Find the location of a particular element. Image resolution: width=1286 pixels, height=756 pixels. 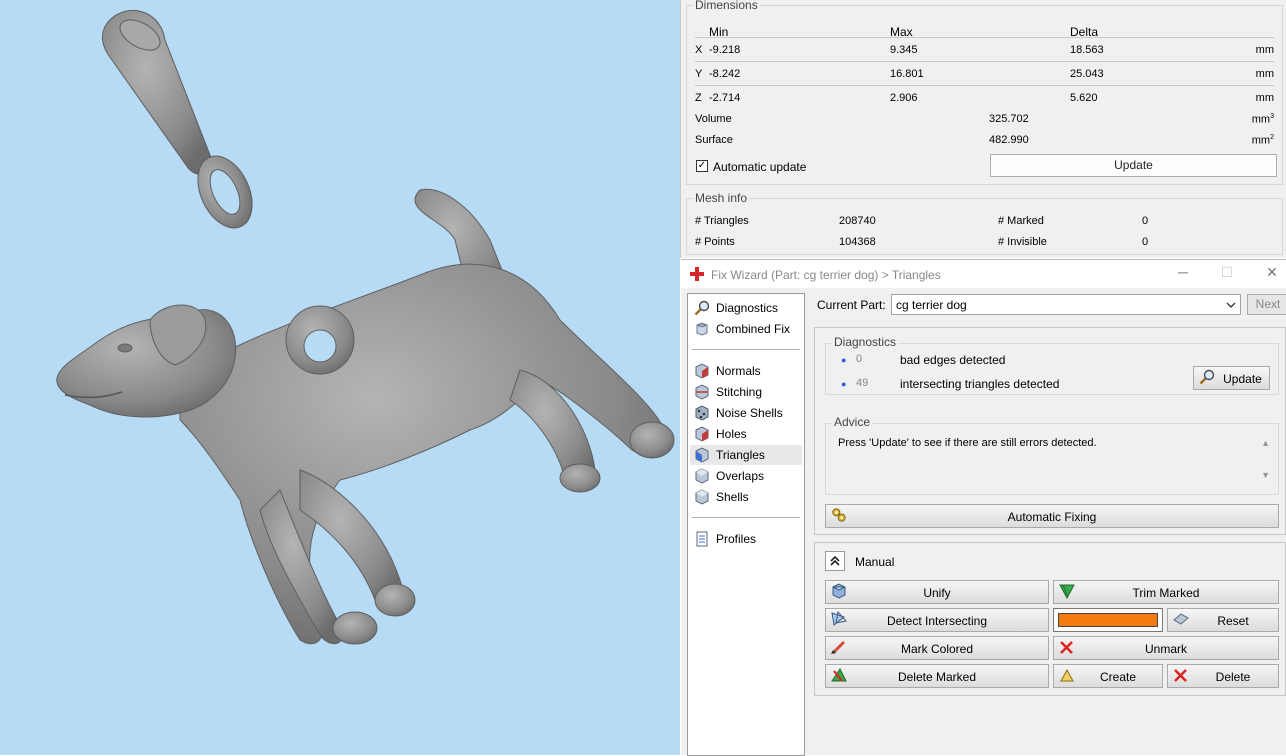

dimension-row-y: Y -8.242 16.801 25.043 mm is located at coordinates (984, 73).